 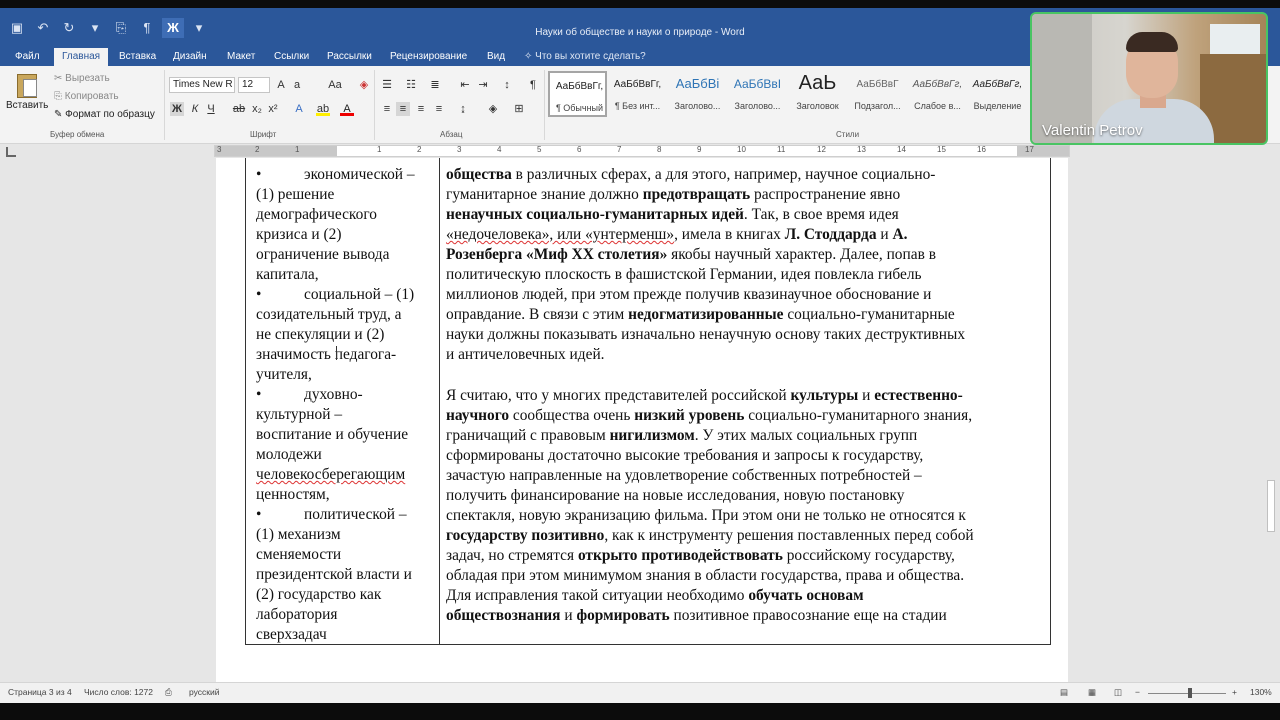 What do you see at coordinates (435, 85) in the screenshot?
I see `multilevel-list-icon: ≣` at bounding box center [435, 85].